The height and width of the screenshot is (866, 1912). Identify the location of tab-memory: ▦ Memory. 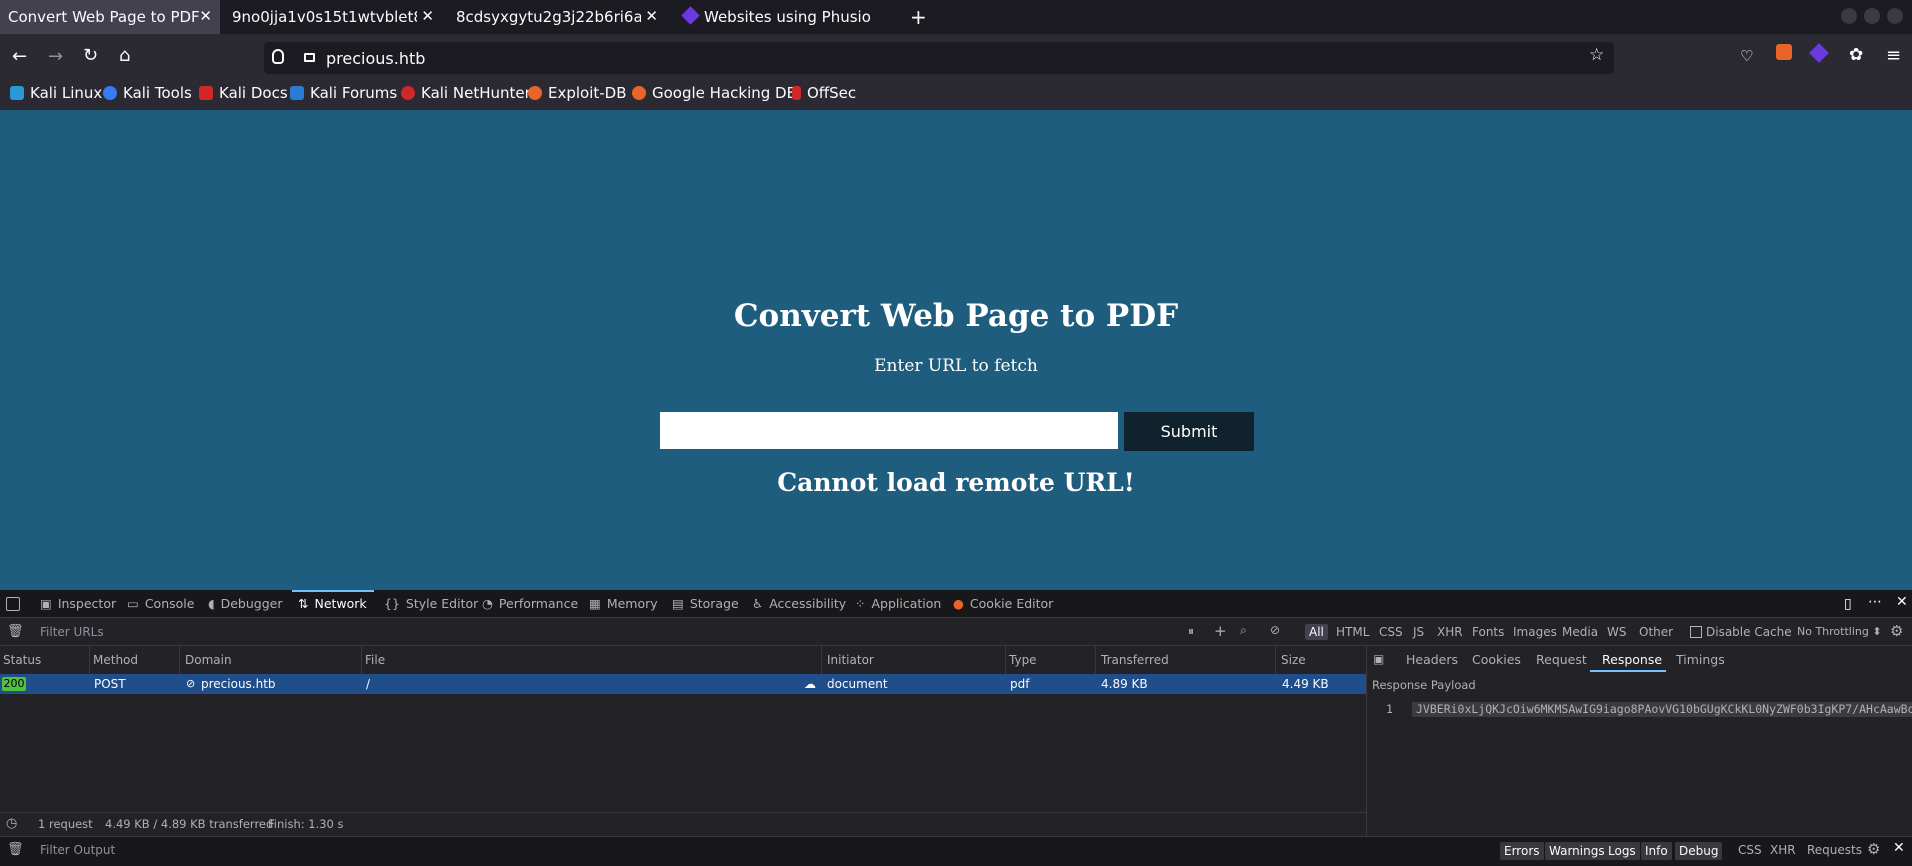
(623, 603).